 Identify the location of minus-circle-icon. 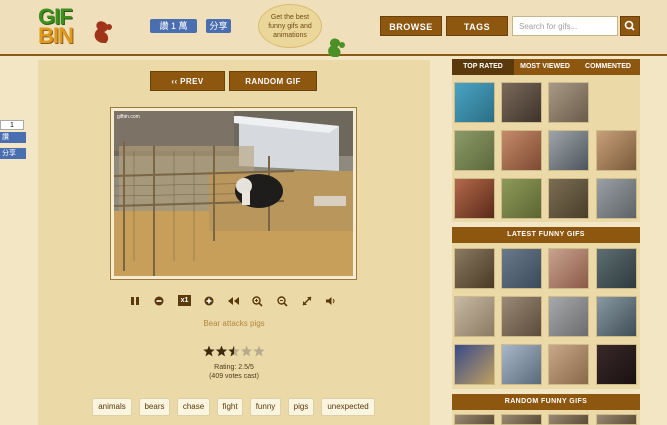
(159, 301).